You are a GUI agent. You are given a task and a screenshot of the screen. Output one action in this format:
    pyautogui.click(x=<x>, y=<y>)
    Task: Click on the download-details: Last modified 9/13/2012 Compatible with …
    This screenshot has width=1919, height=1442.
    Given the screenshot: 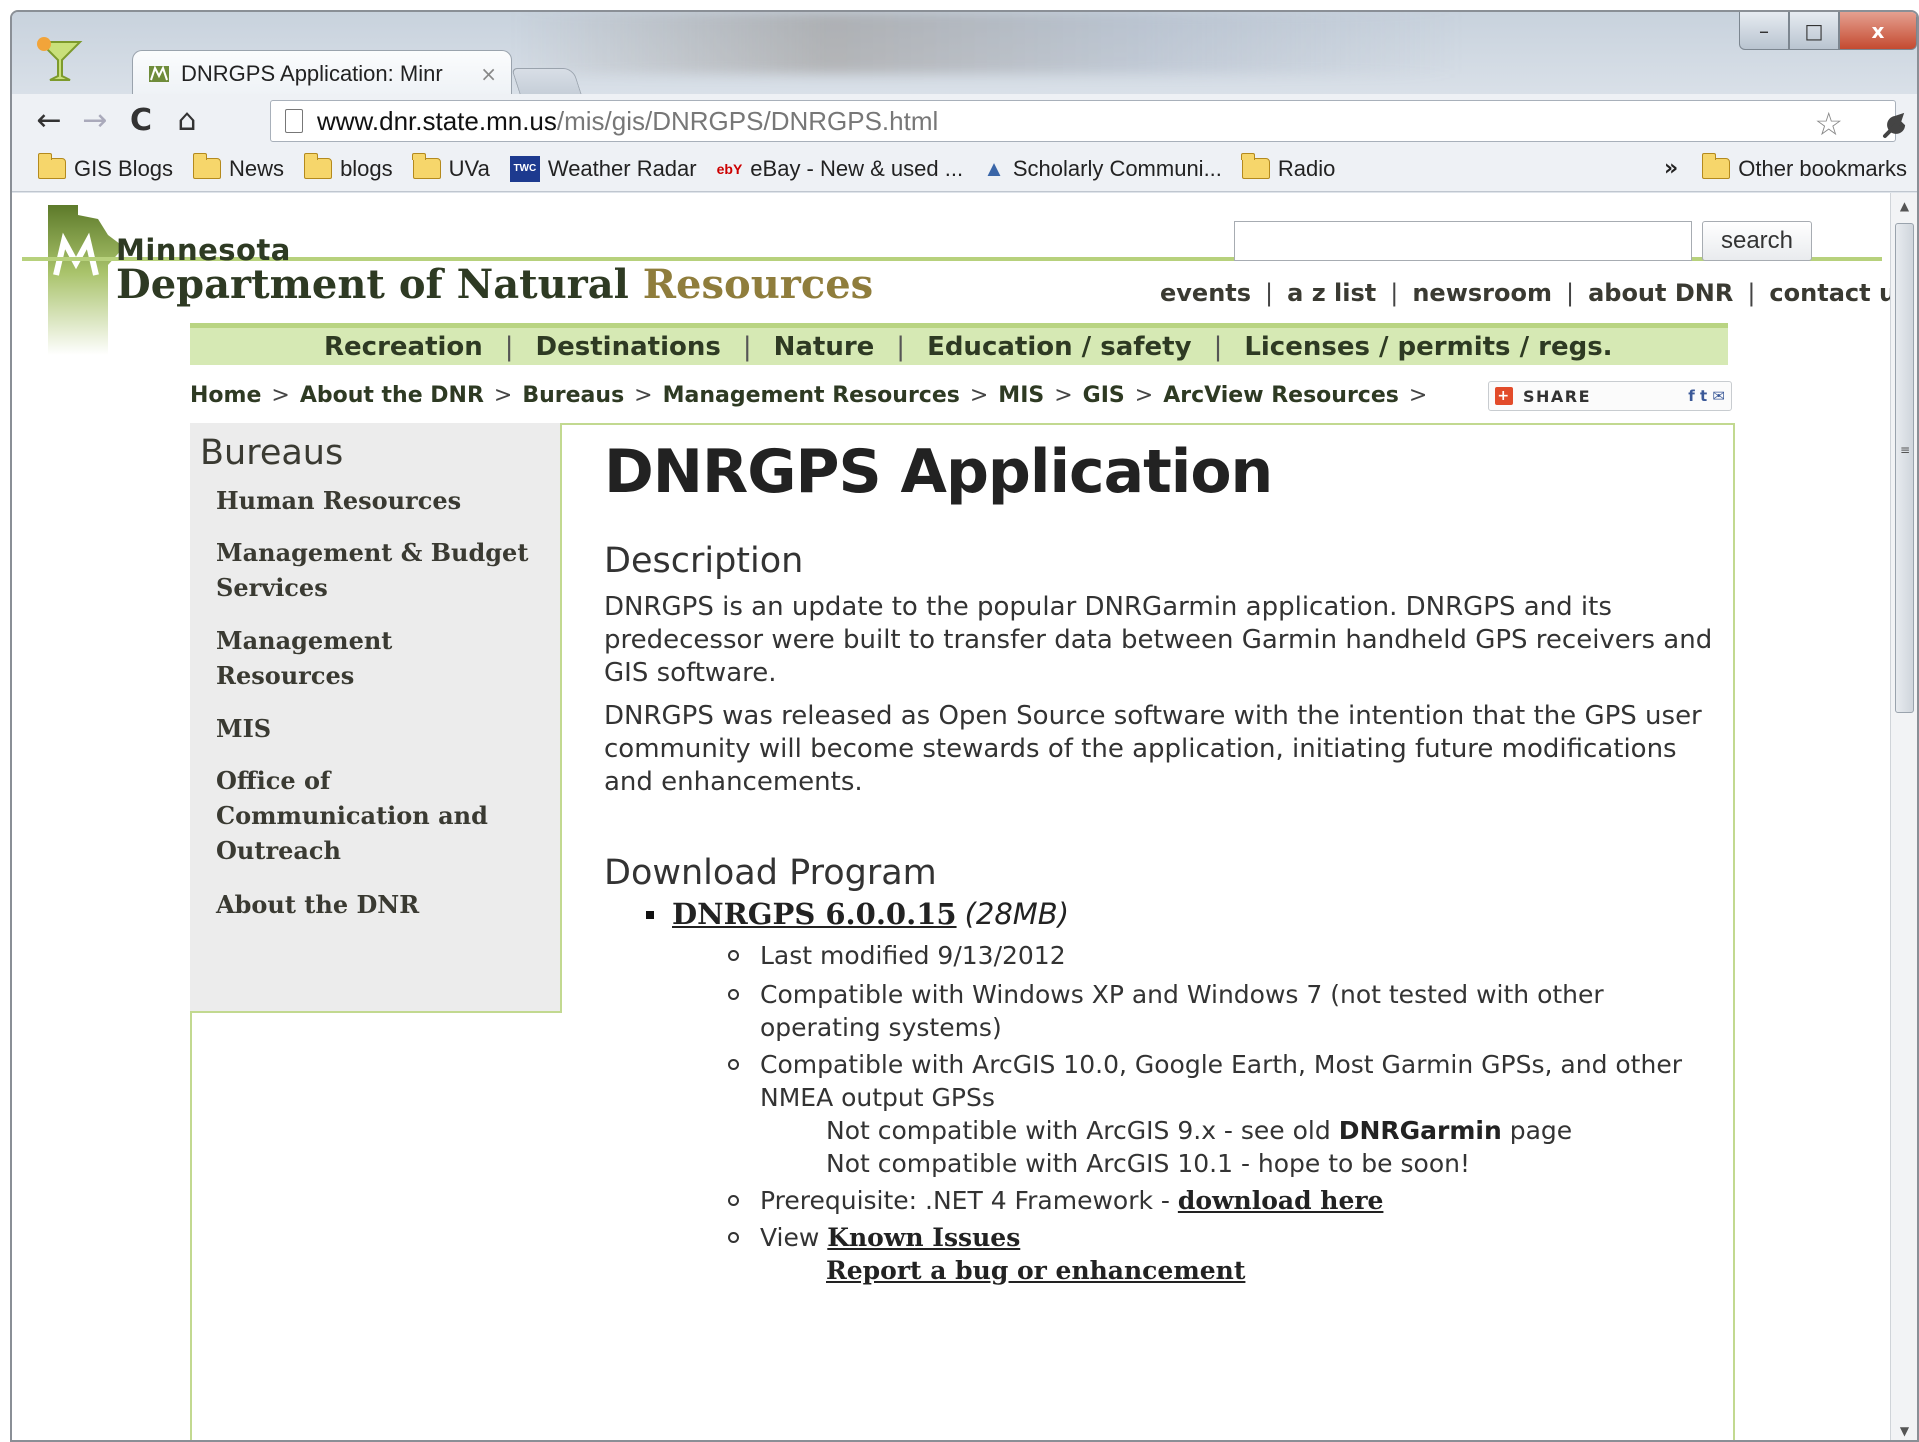 What is the action you would take?
    pyautogui.click(x=1159, y=1026)
    